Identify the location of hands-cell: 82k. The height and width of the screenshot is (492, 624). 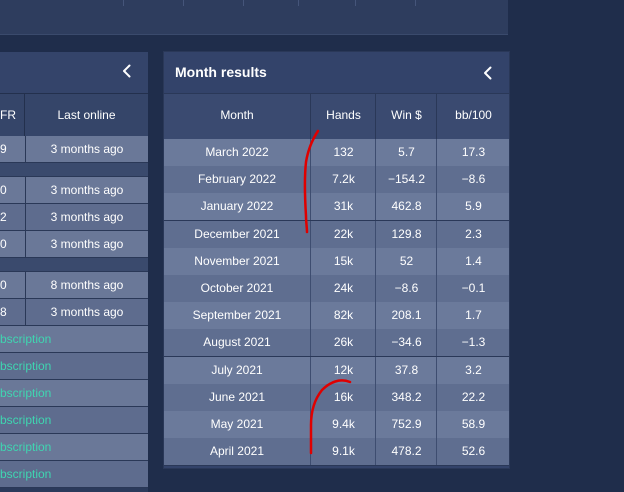
(343, 316).